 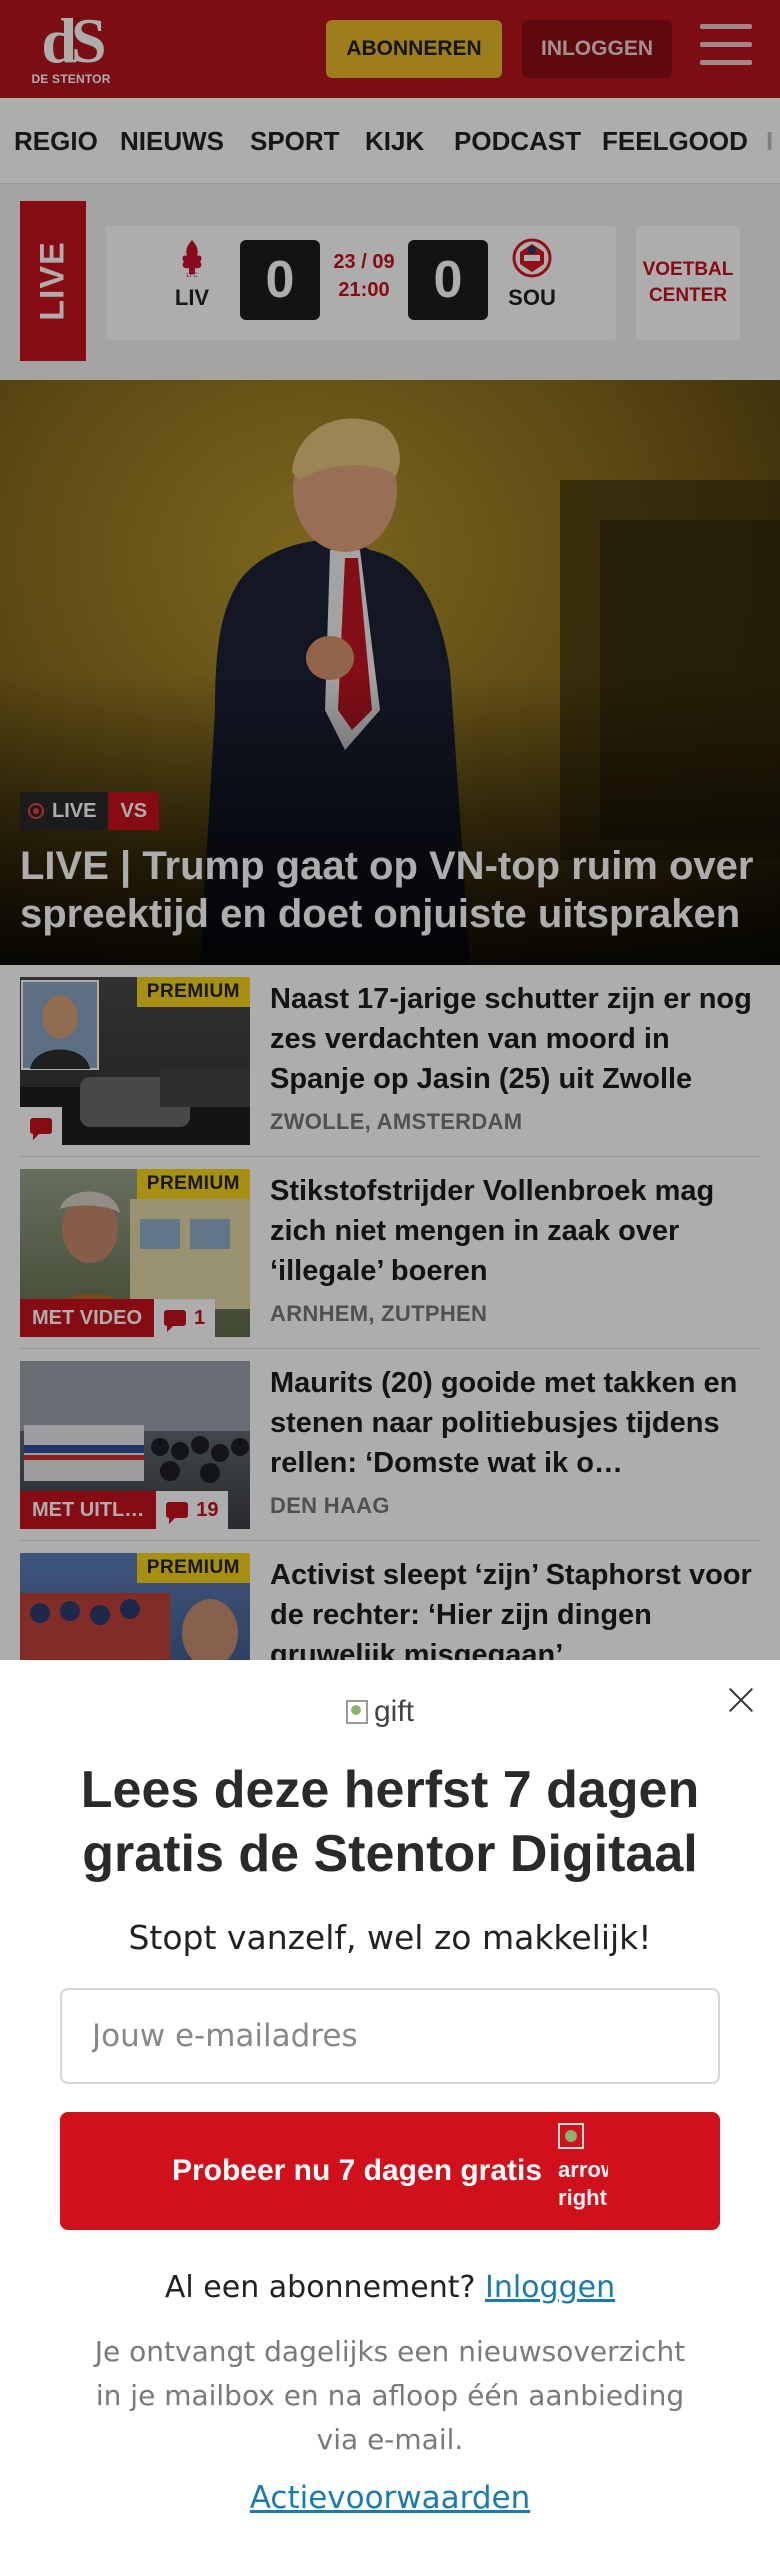 I want to click on arrow-icon-alt: arrow-right, so click(x=583, y=2183).